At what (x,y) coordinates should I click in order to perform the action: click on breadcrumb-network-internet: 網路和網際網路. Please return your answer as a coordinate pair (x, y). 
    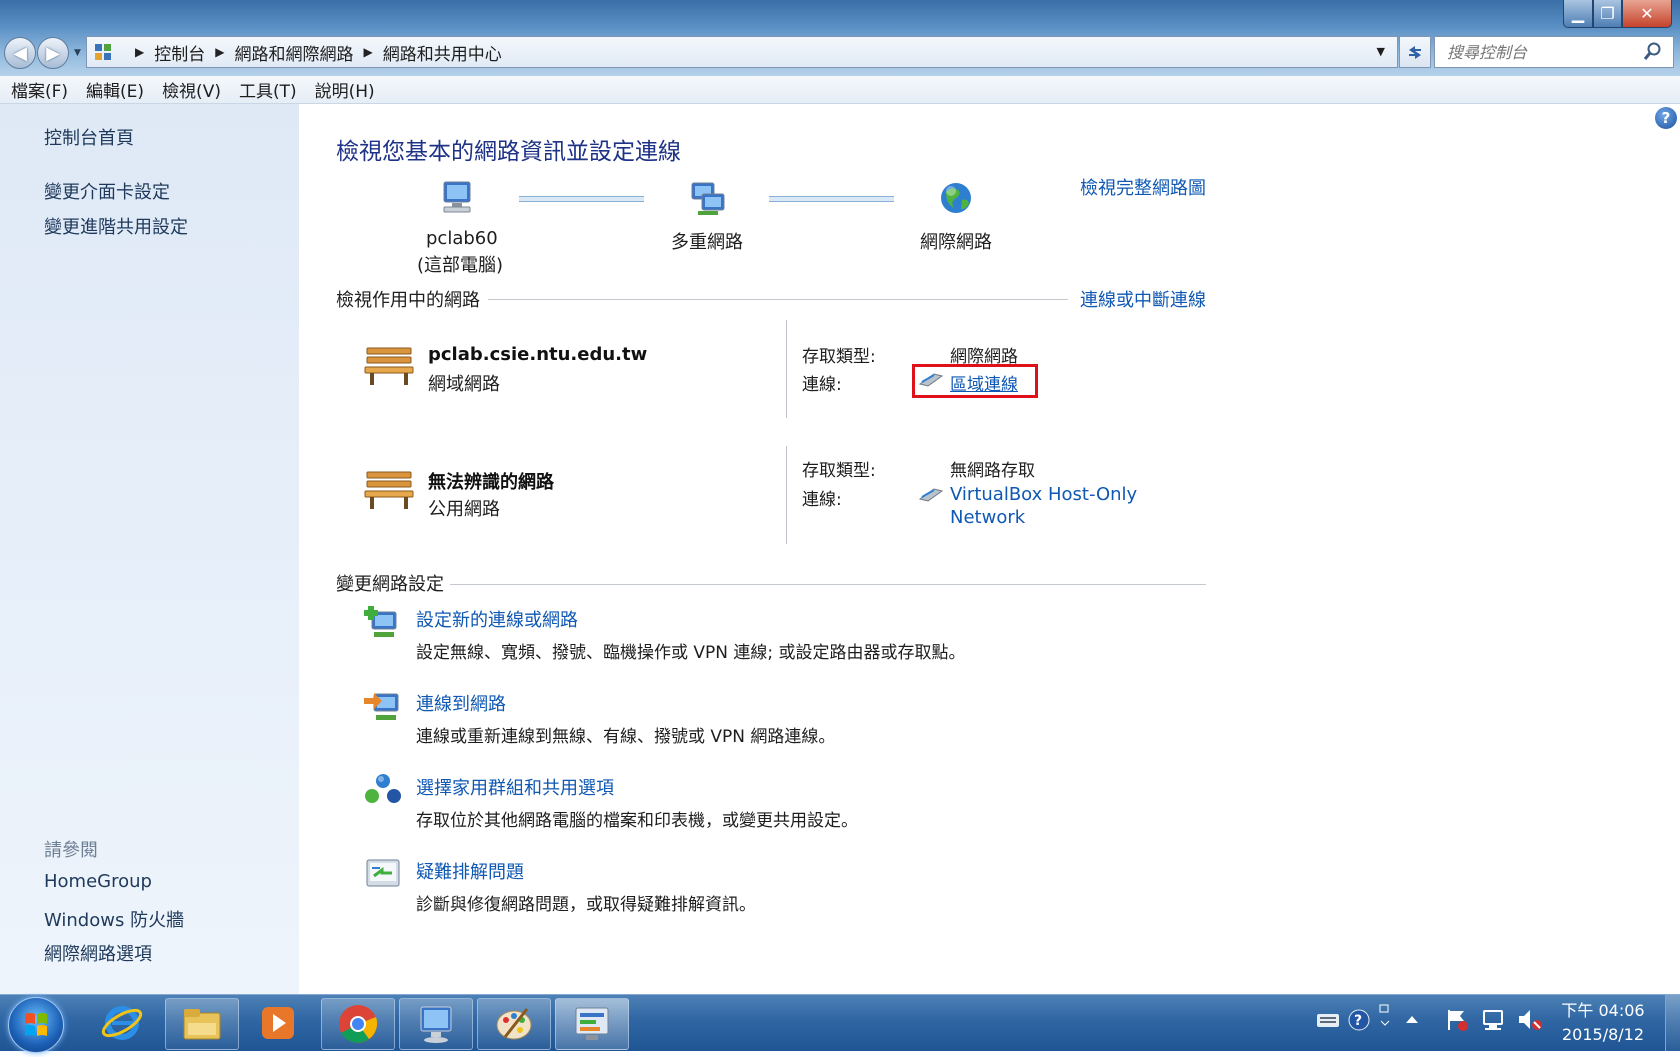
    Looking at the image, I should click on (293, 52).